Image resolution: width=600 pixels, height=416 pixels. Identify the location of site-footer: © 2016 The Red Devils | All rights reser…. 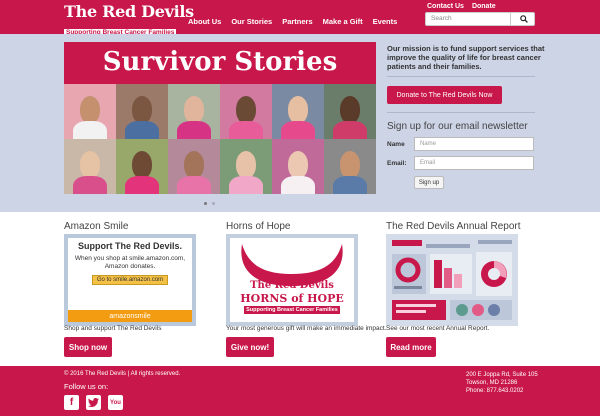
(300, 391).